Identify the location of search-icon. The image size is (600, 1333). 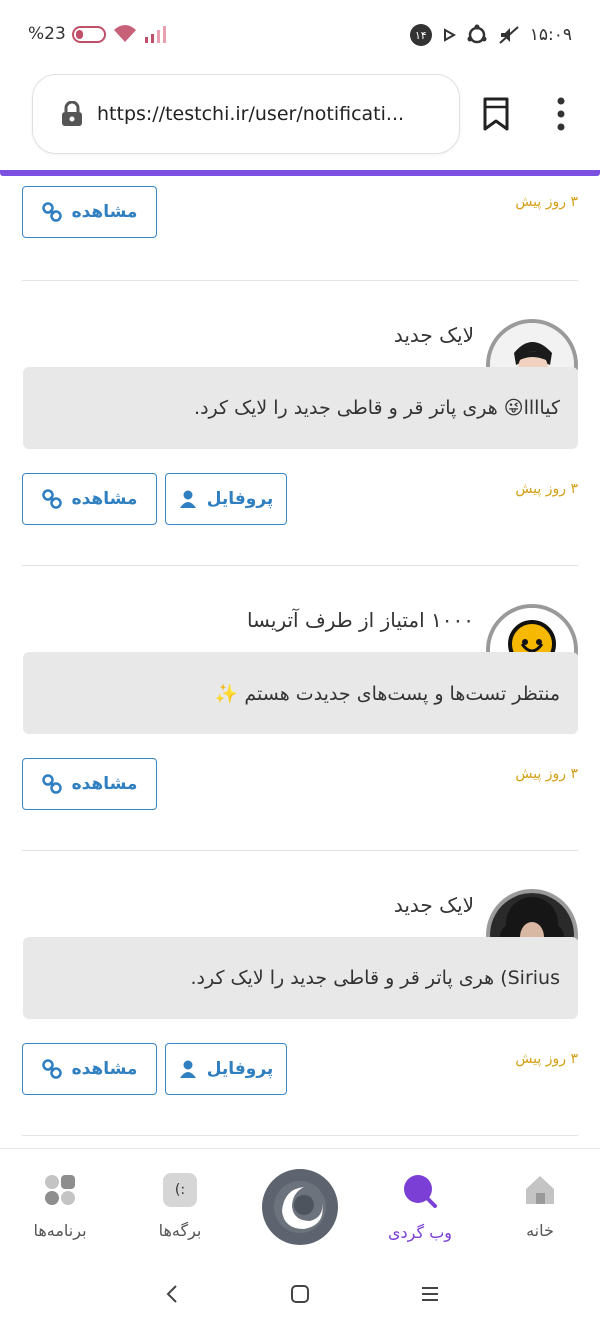
(420, 1191).